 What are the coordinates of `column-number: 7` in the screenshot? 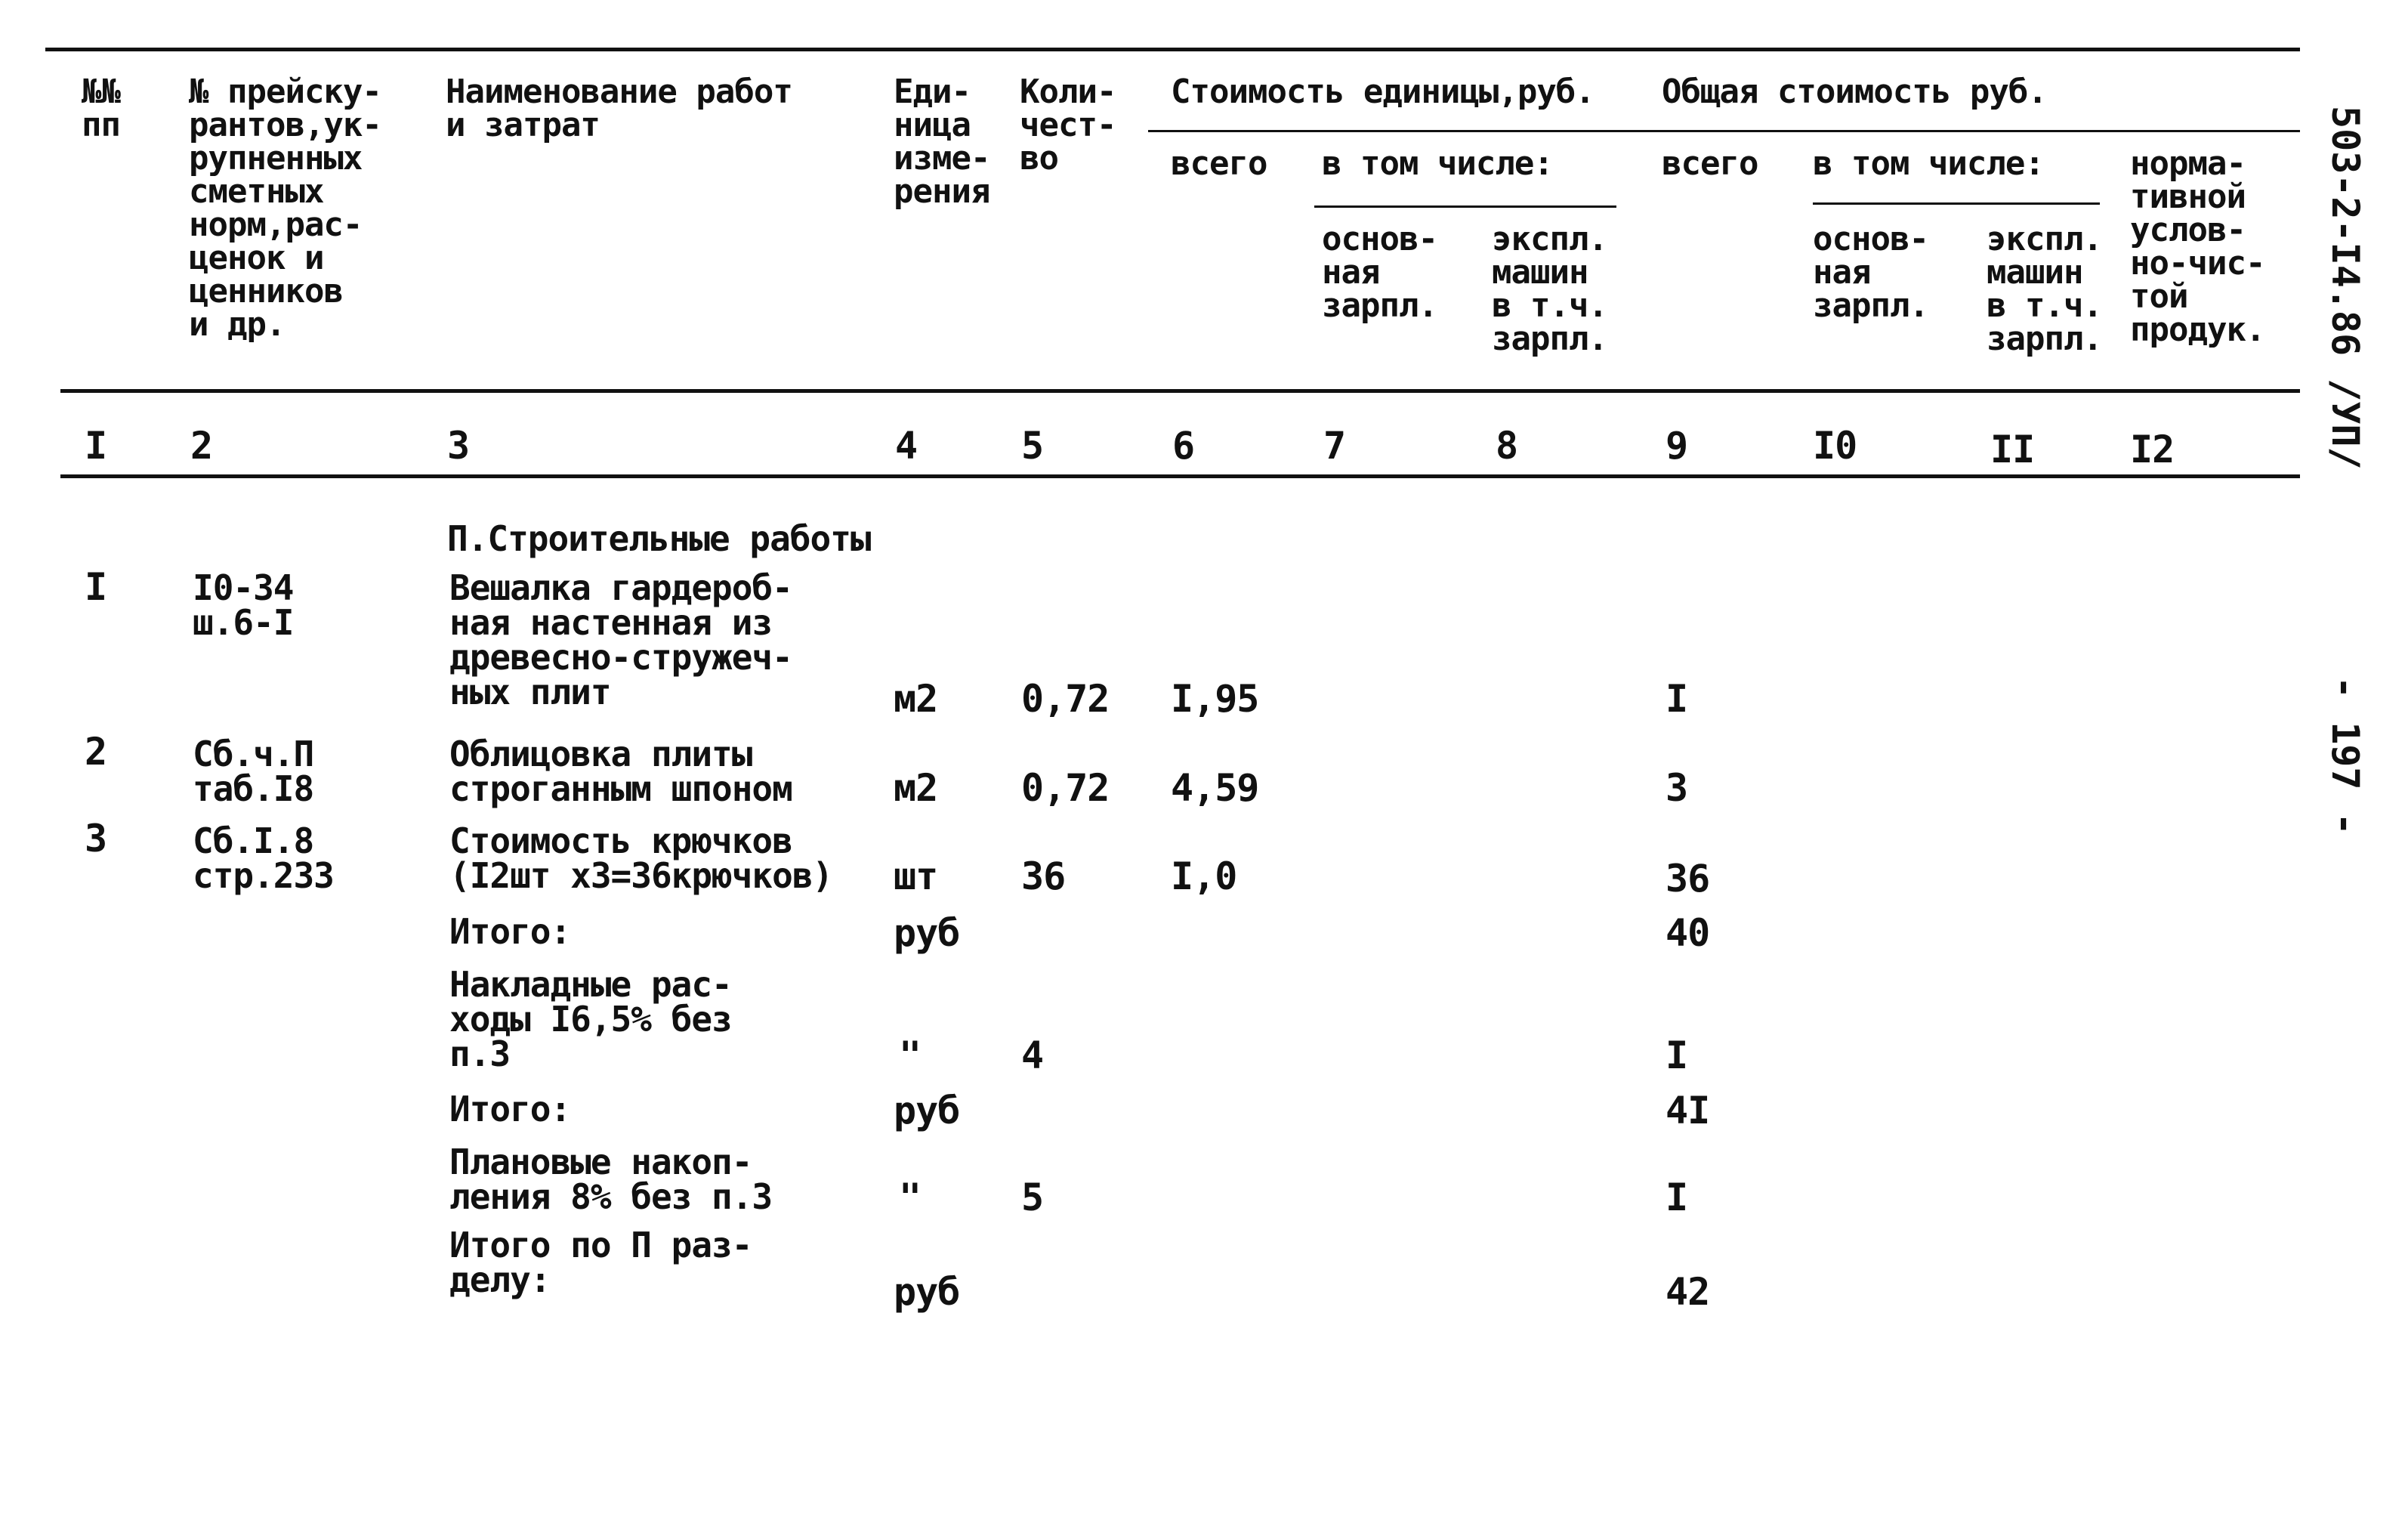 It's located at (1334, 446).